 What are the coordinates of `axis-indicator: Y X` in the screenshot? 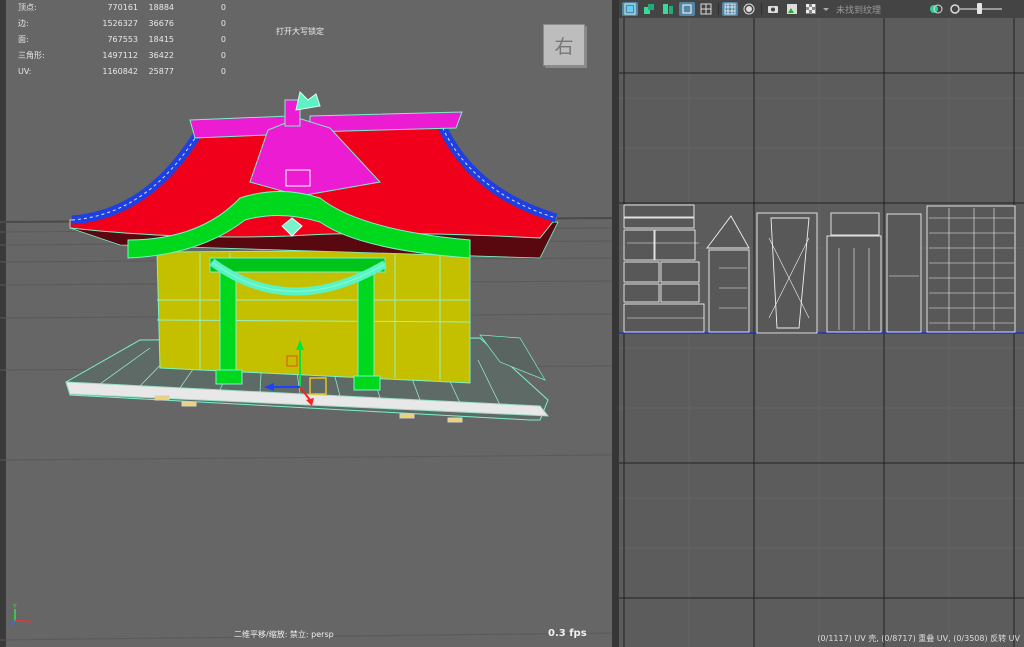 It's located at (23, 617).